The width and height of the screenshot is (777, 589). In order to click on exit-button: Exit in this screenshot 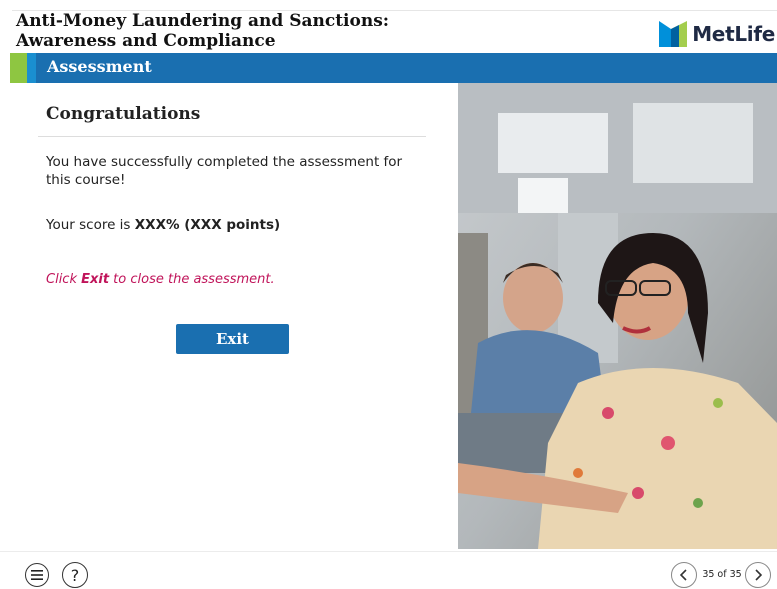, I will do `click(232, 339)`.